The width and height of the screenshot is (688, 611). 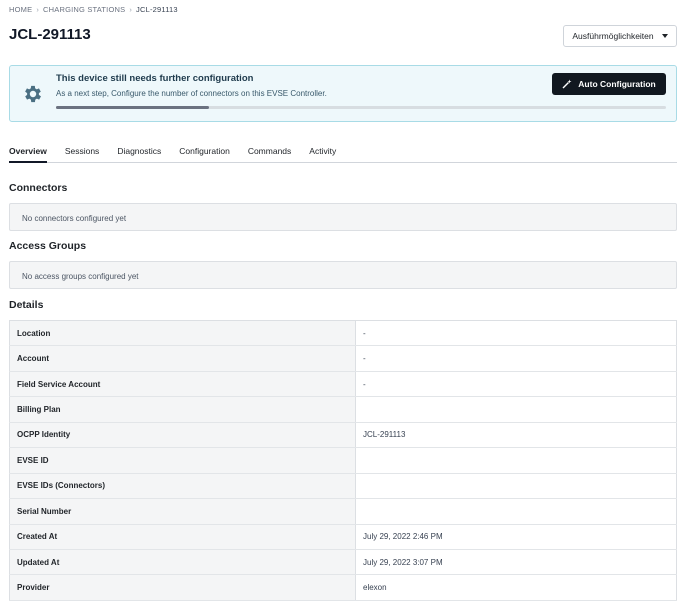 What do you see at coordinates (182, 384) in the screenshot?
I see `details-label: Field Service Account` at bounding box center [182, 384].